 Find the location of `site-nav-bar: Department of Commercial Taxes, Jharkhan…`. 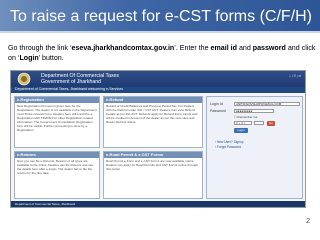

site-nav-bar: Department of Commercial Taxes, Jharkhan… is located at coordinates (158, 90).